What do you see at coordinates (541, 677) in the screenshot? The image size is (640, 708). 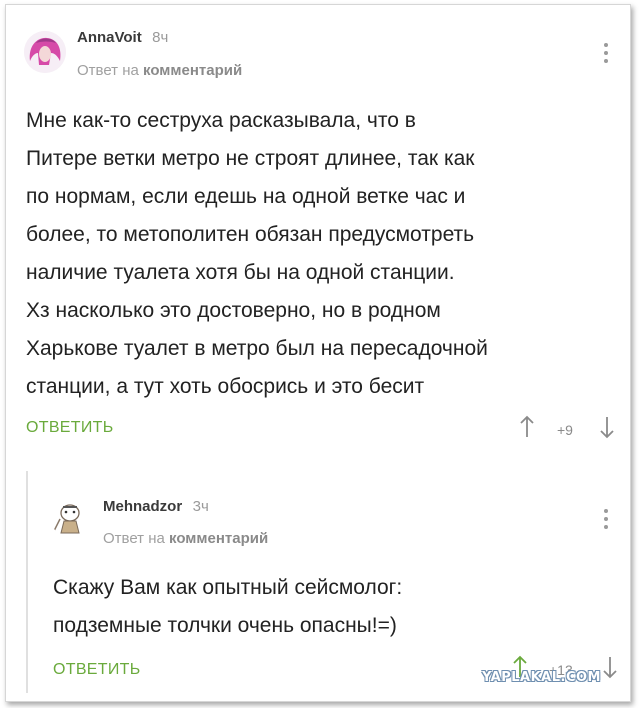 I see `site-watermark: YAPLAKAL.COM` at bounding box center [541, 677].